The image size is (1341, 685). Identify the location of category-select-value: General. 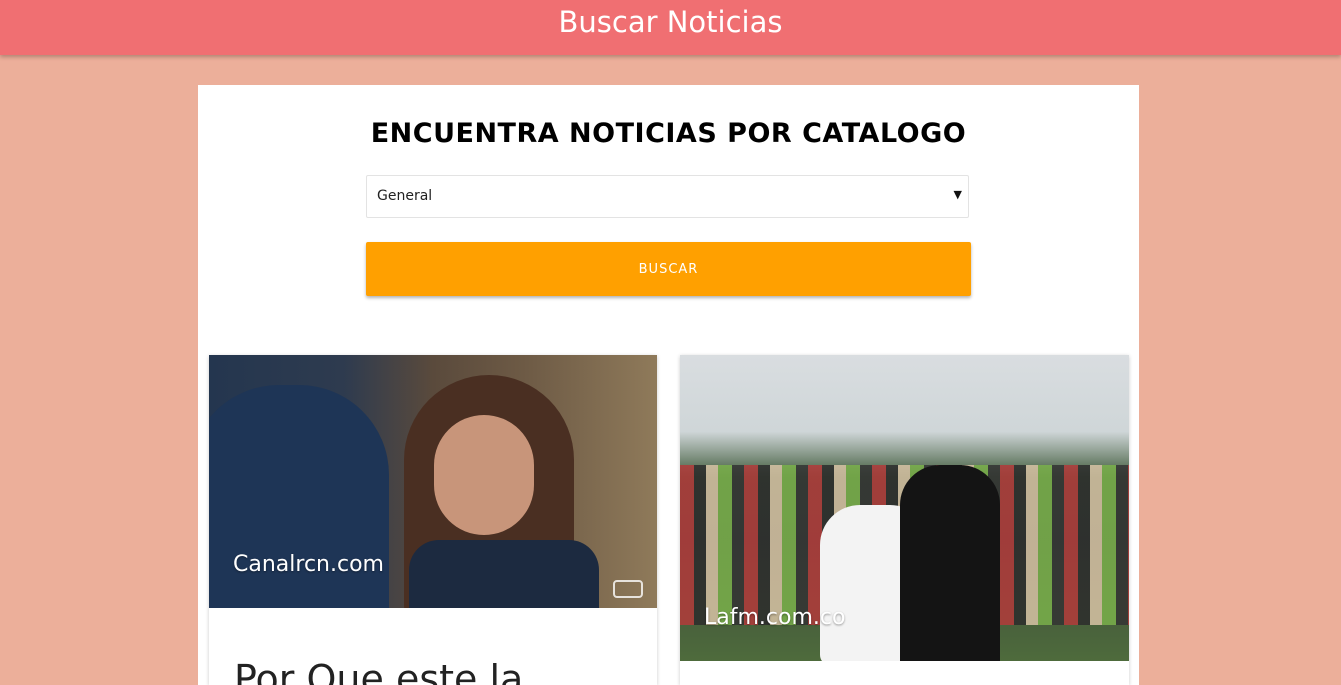
(405, 196).